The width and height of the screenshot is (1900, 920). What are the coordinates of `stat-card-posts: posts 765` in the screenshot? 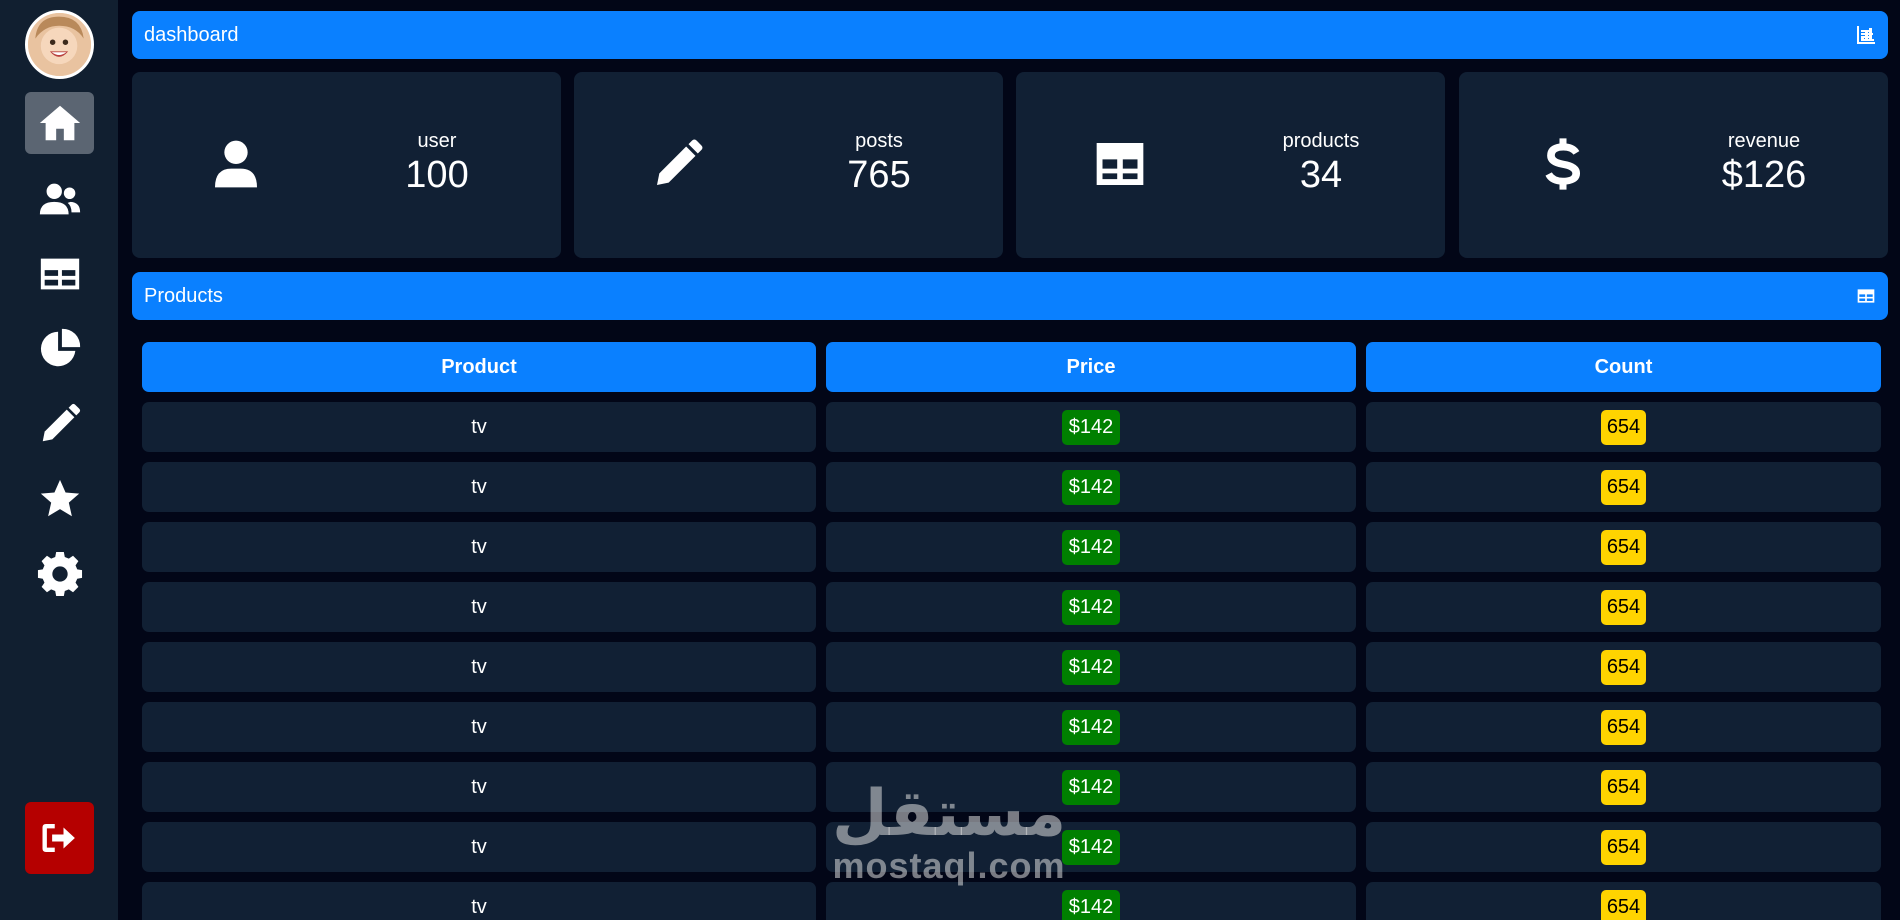 It's located at (788, 165).